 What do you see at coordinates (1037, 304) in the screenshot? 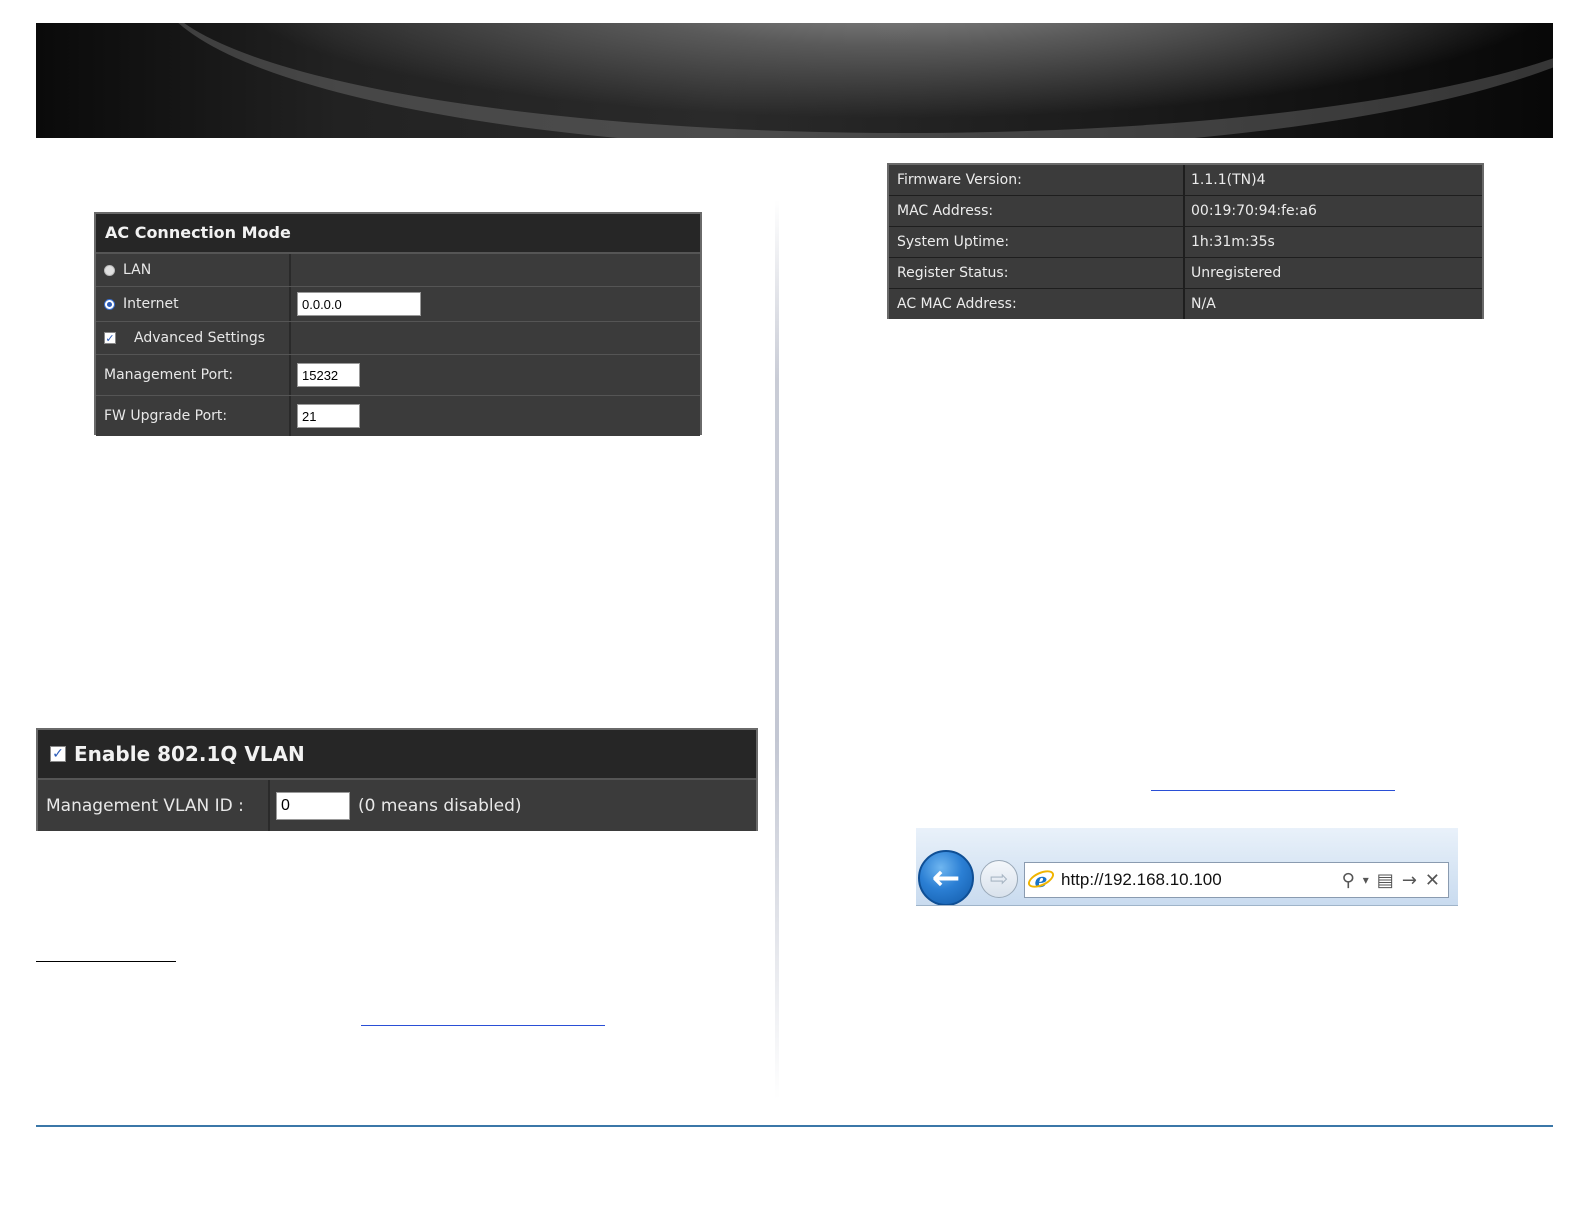
I see `ac-mac-address-label: AC MAC Address:` at bounding box center [1037, 304].